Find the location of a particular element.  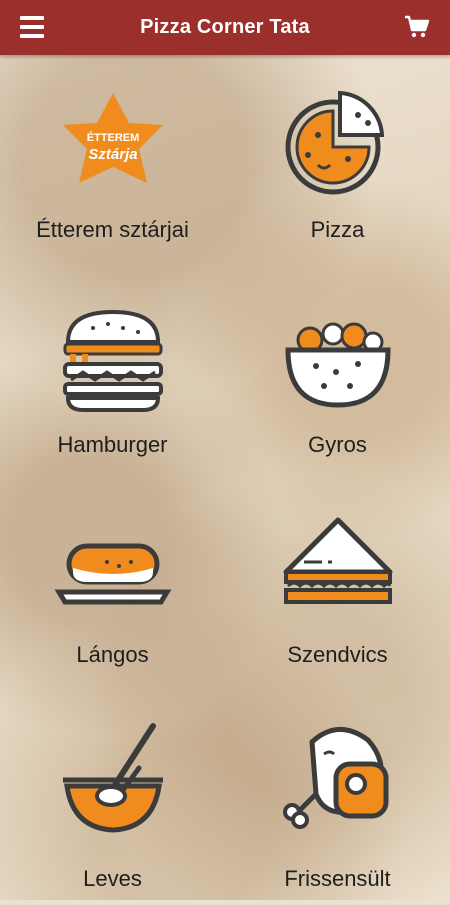

badge-line1: ÉTTEREM is located at coordinates (112, 137).